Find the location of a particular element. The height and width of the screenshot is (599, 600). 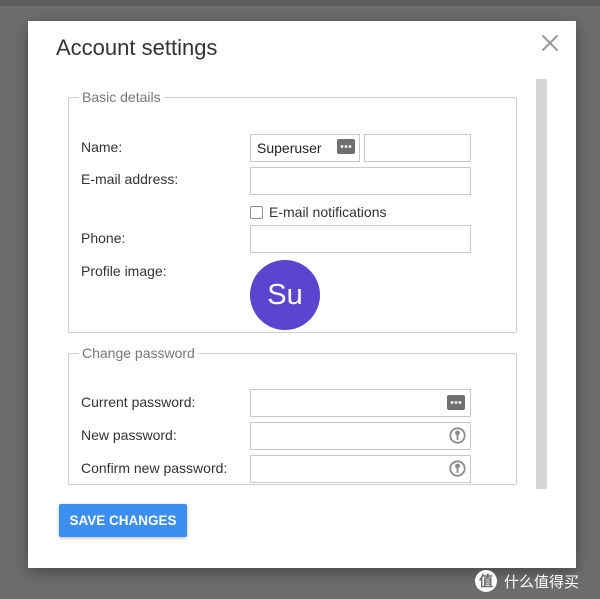

phone-input is located at coordinates (360, 239).